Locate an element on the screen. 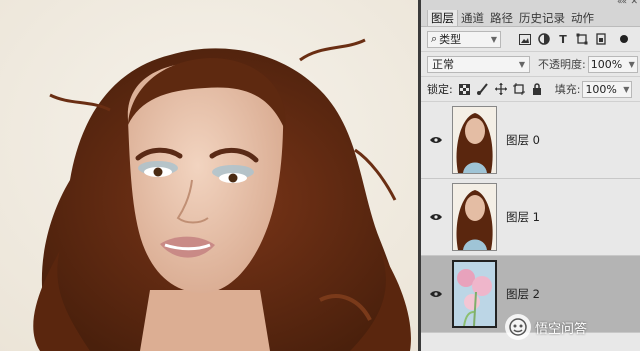 The image size is (640, 351). lock-image-icon is located at coordinates (482, 89).